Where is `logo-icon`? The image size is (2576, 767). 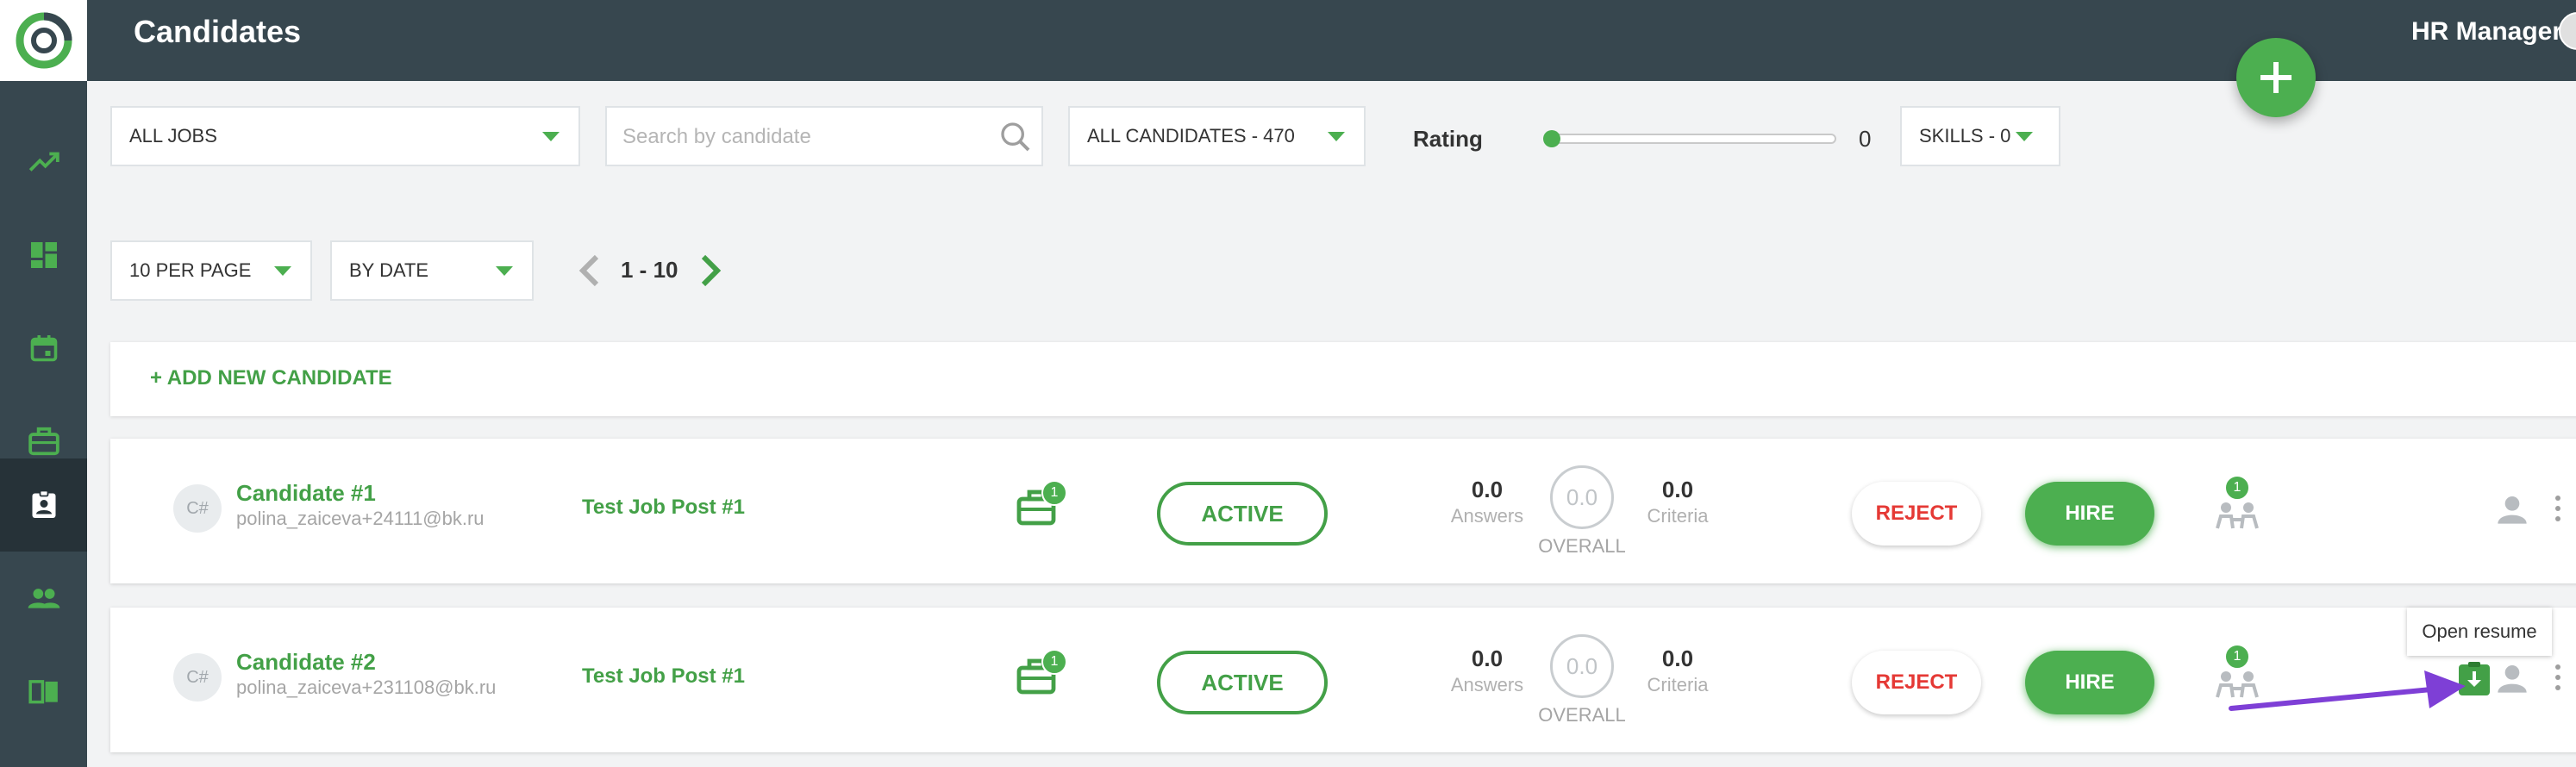 logo-icon is located at coordinates (44, 40).